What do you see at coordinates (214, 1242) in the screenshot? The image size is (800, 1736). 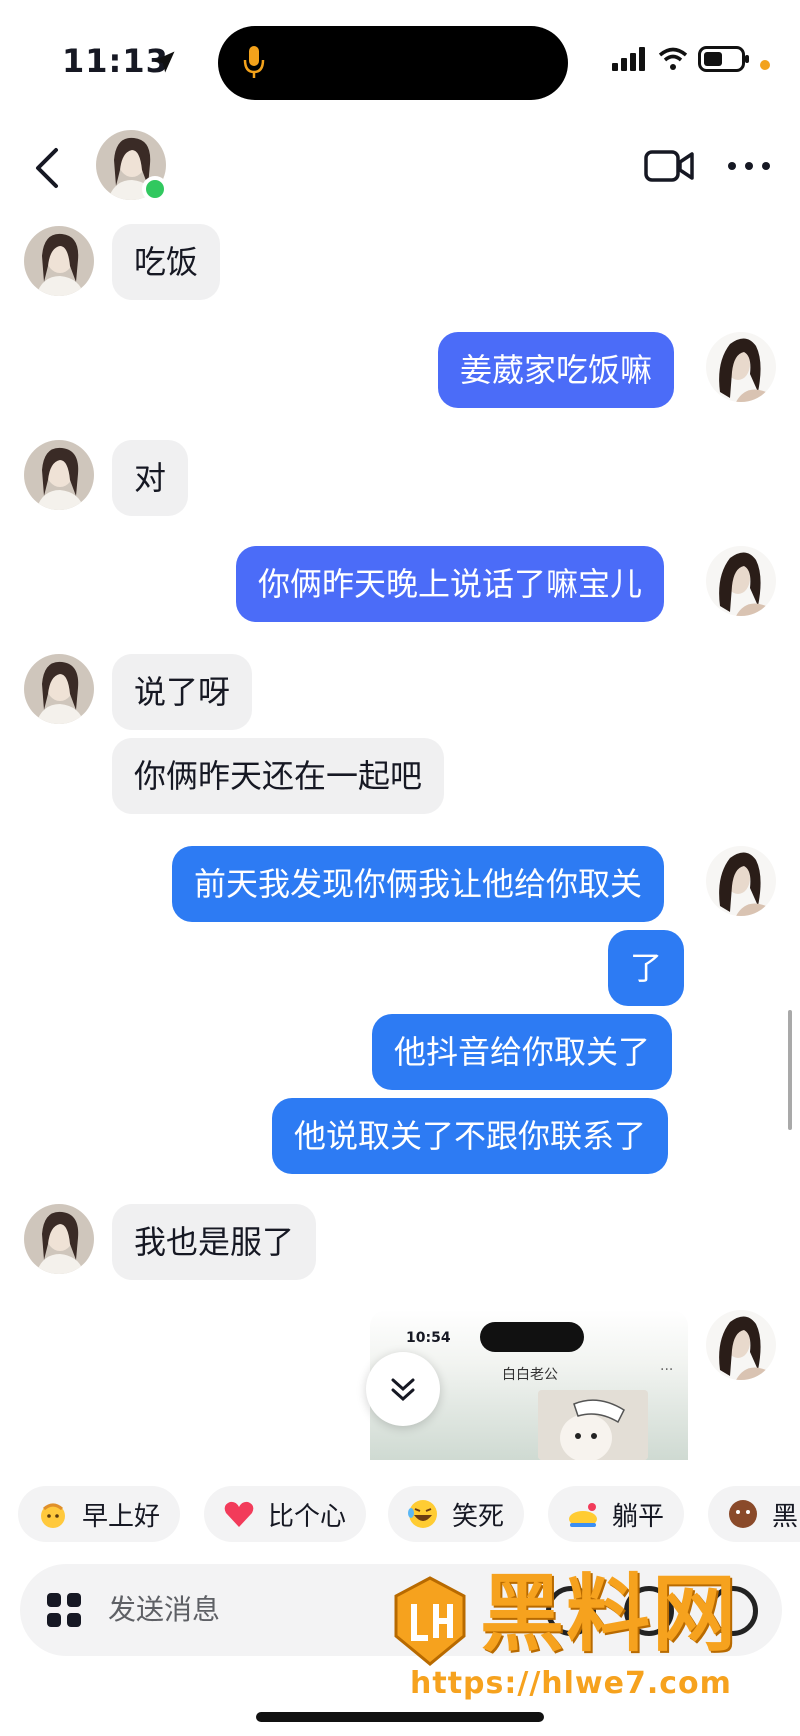 I see `message-bubble-incoming: 我也是服了` at bounding box center [214, 1242].